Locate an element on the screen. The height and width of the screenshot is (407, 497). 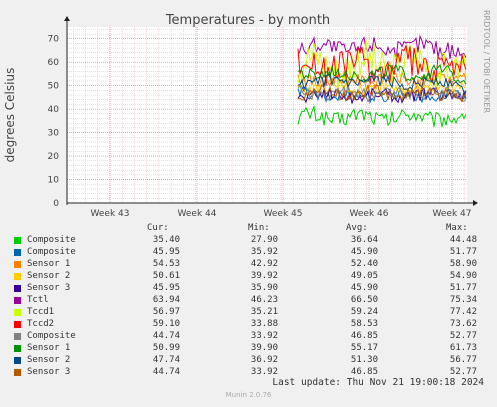
x-tick-label: Week 47 is located at coordinates (452, 214).